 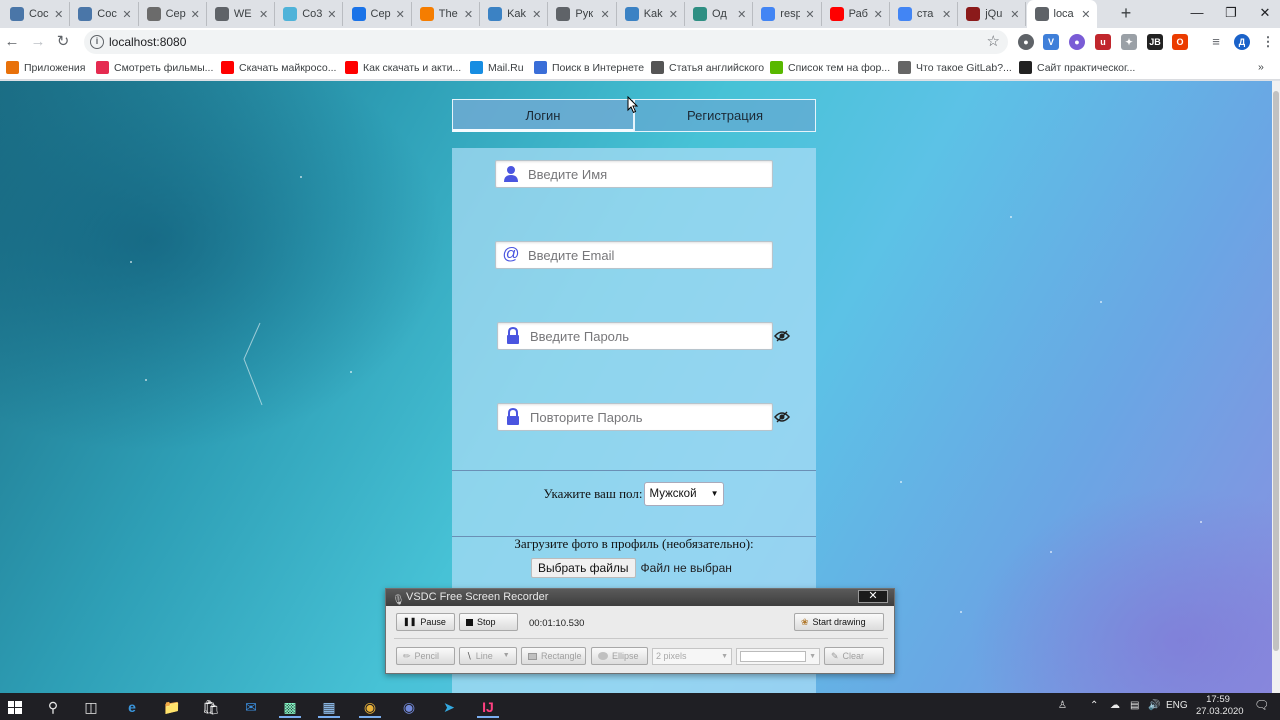 I want to click on reload-button: ↻, so click(x=63, y=42).